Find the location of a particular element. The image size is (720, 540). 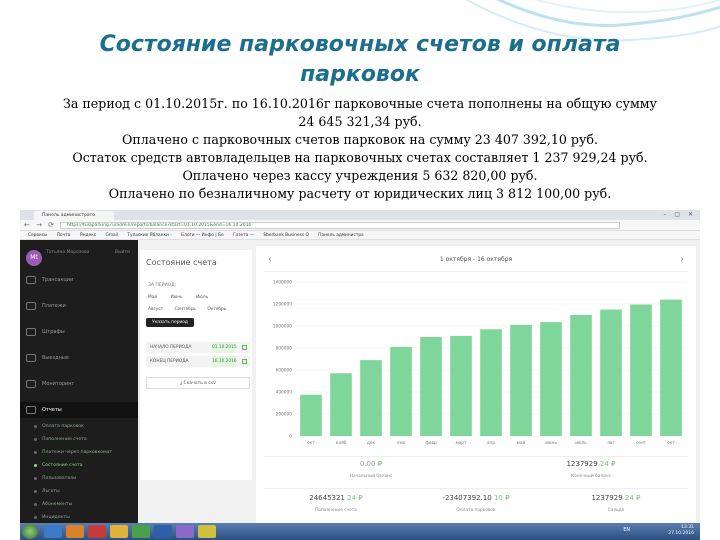

closing-balance: 1237929 24 ₽ Конечный баланс is located at coordinates (591, 475).